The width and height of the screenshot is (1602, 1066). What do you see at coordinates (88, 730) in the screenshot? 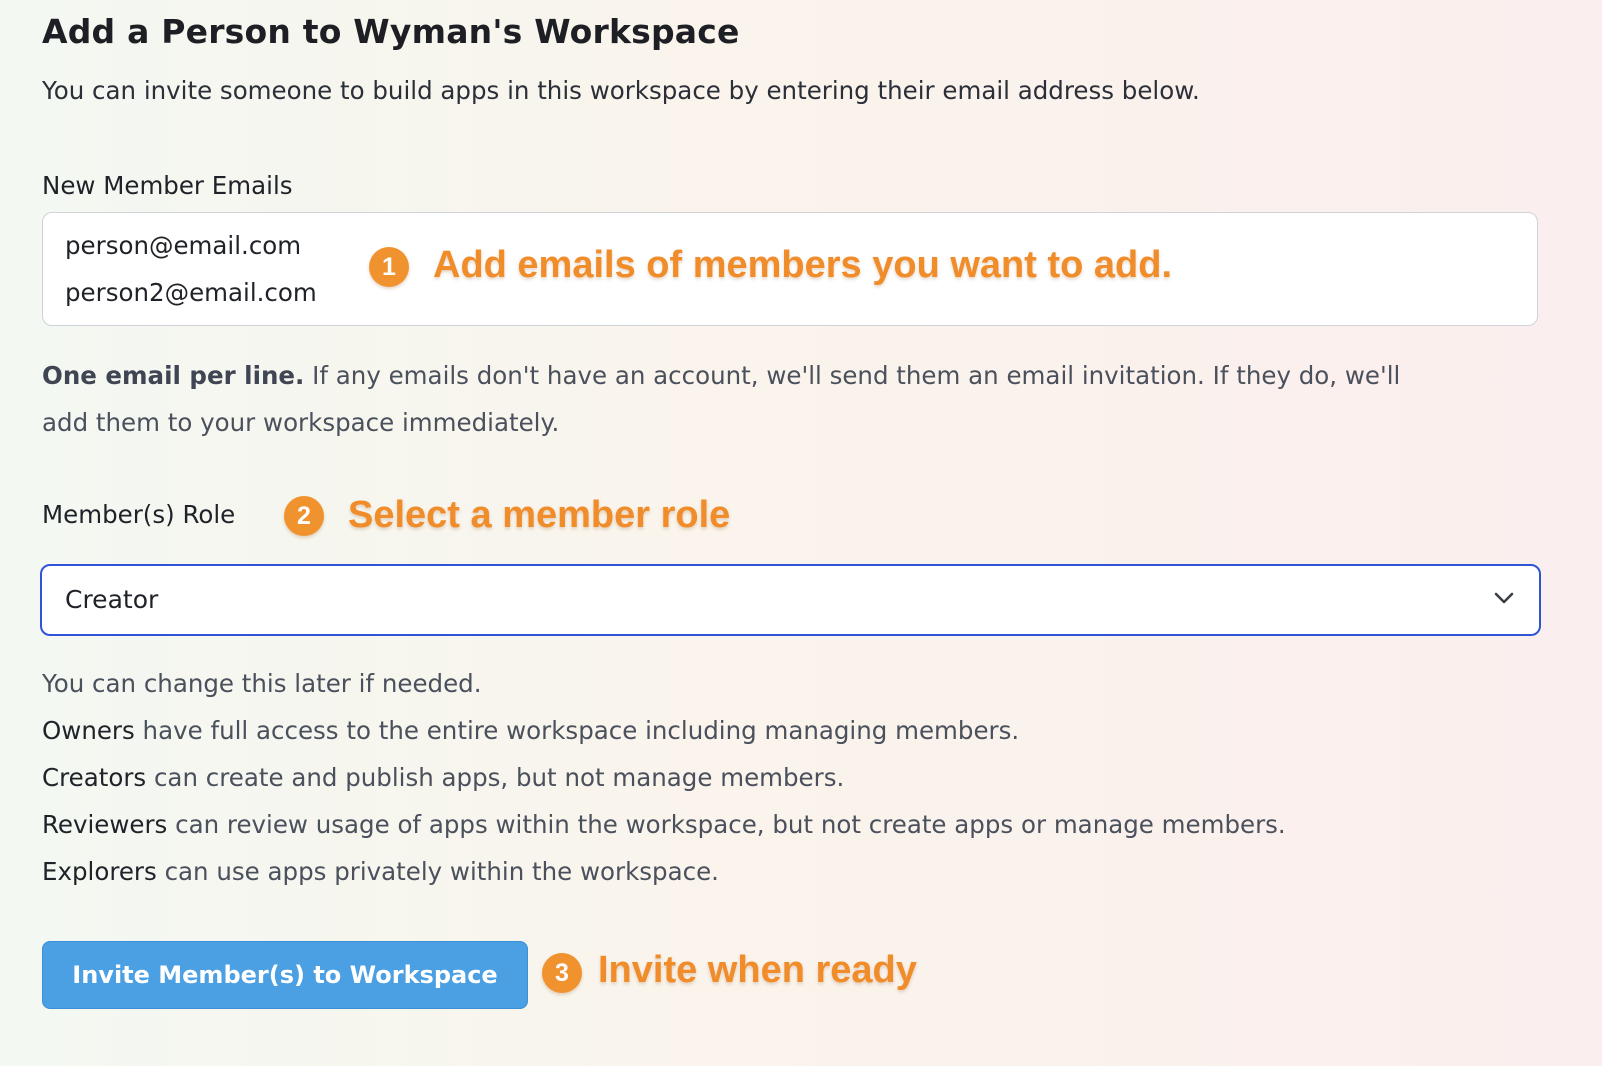
I see `role-name: Owners` at bounding box center [88, 730].